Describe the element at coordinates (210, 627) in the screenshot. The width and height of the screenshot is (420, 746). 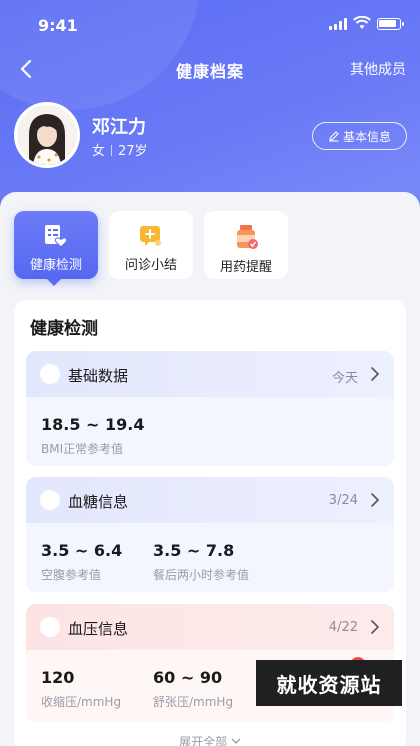
I see `card-header: 血压信息 4/22` at that location.